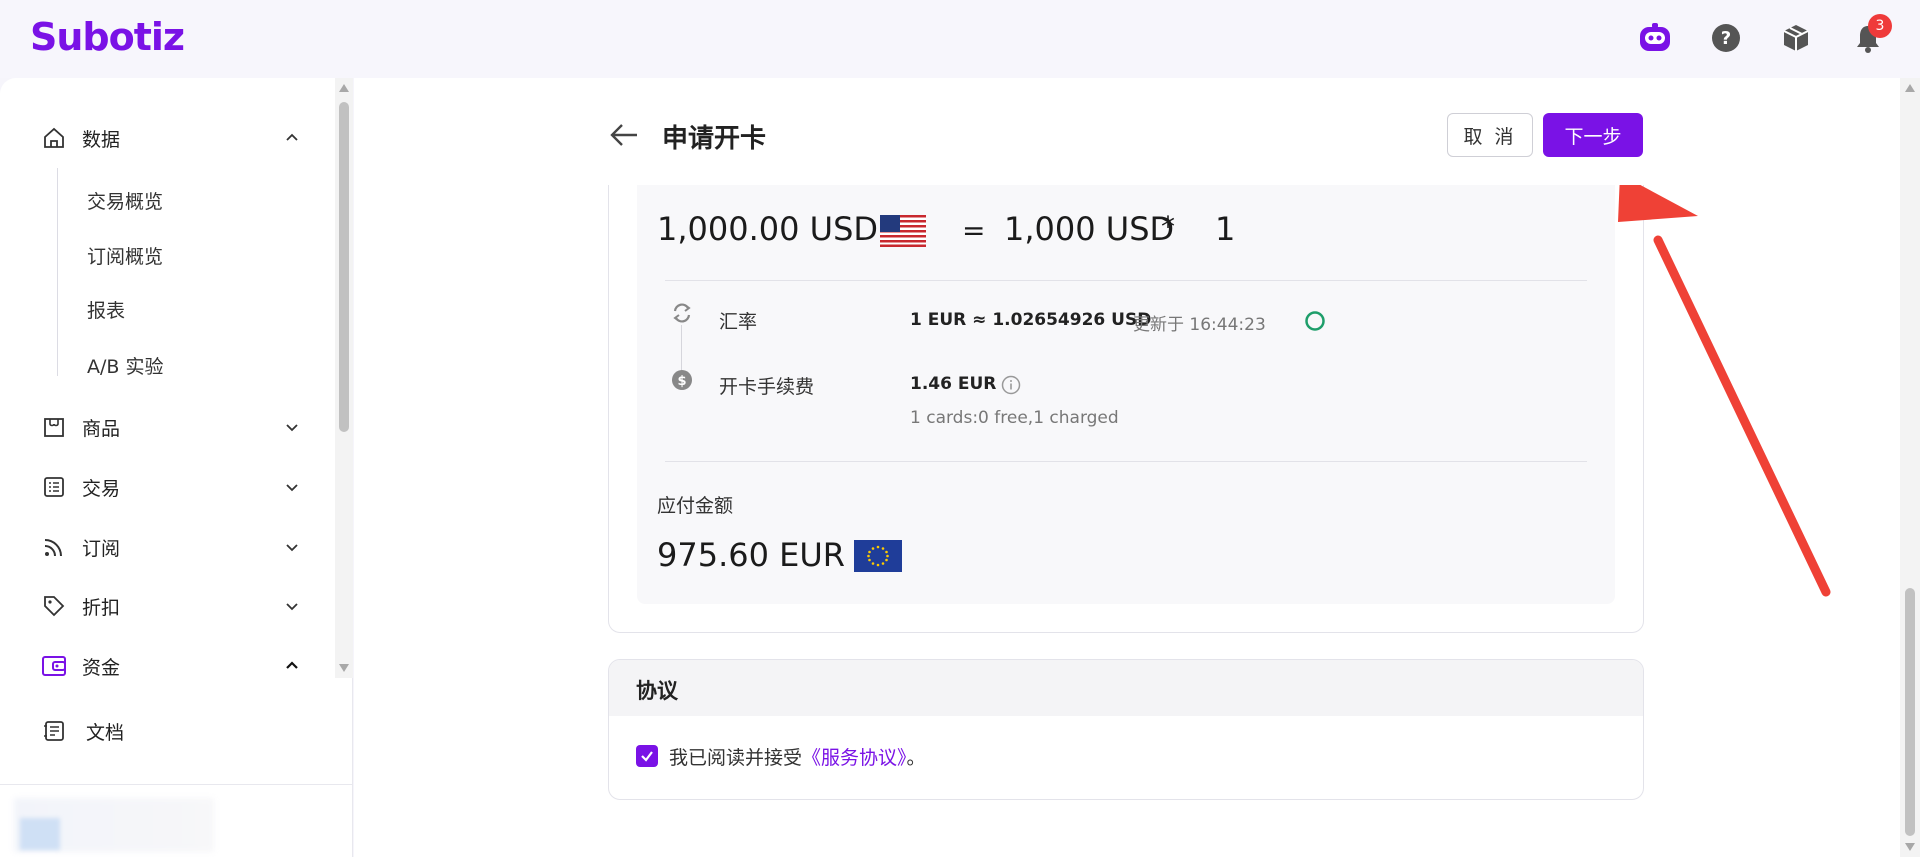 This screenshot has width=1920, height=857. I want to click on package-icon, so click(1796, 38).